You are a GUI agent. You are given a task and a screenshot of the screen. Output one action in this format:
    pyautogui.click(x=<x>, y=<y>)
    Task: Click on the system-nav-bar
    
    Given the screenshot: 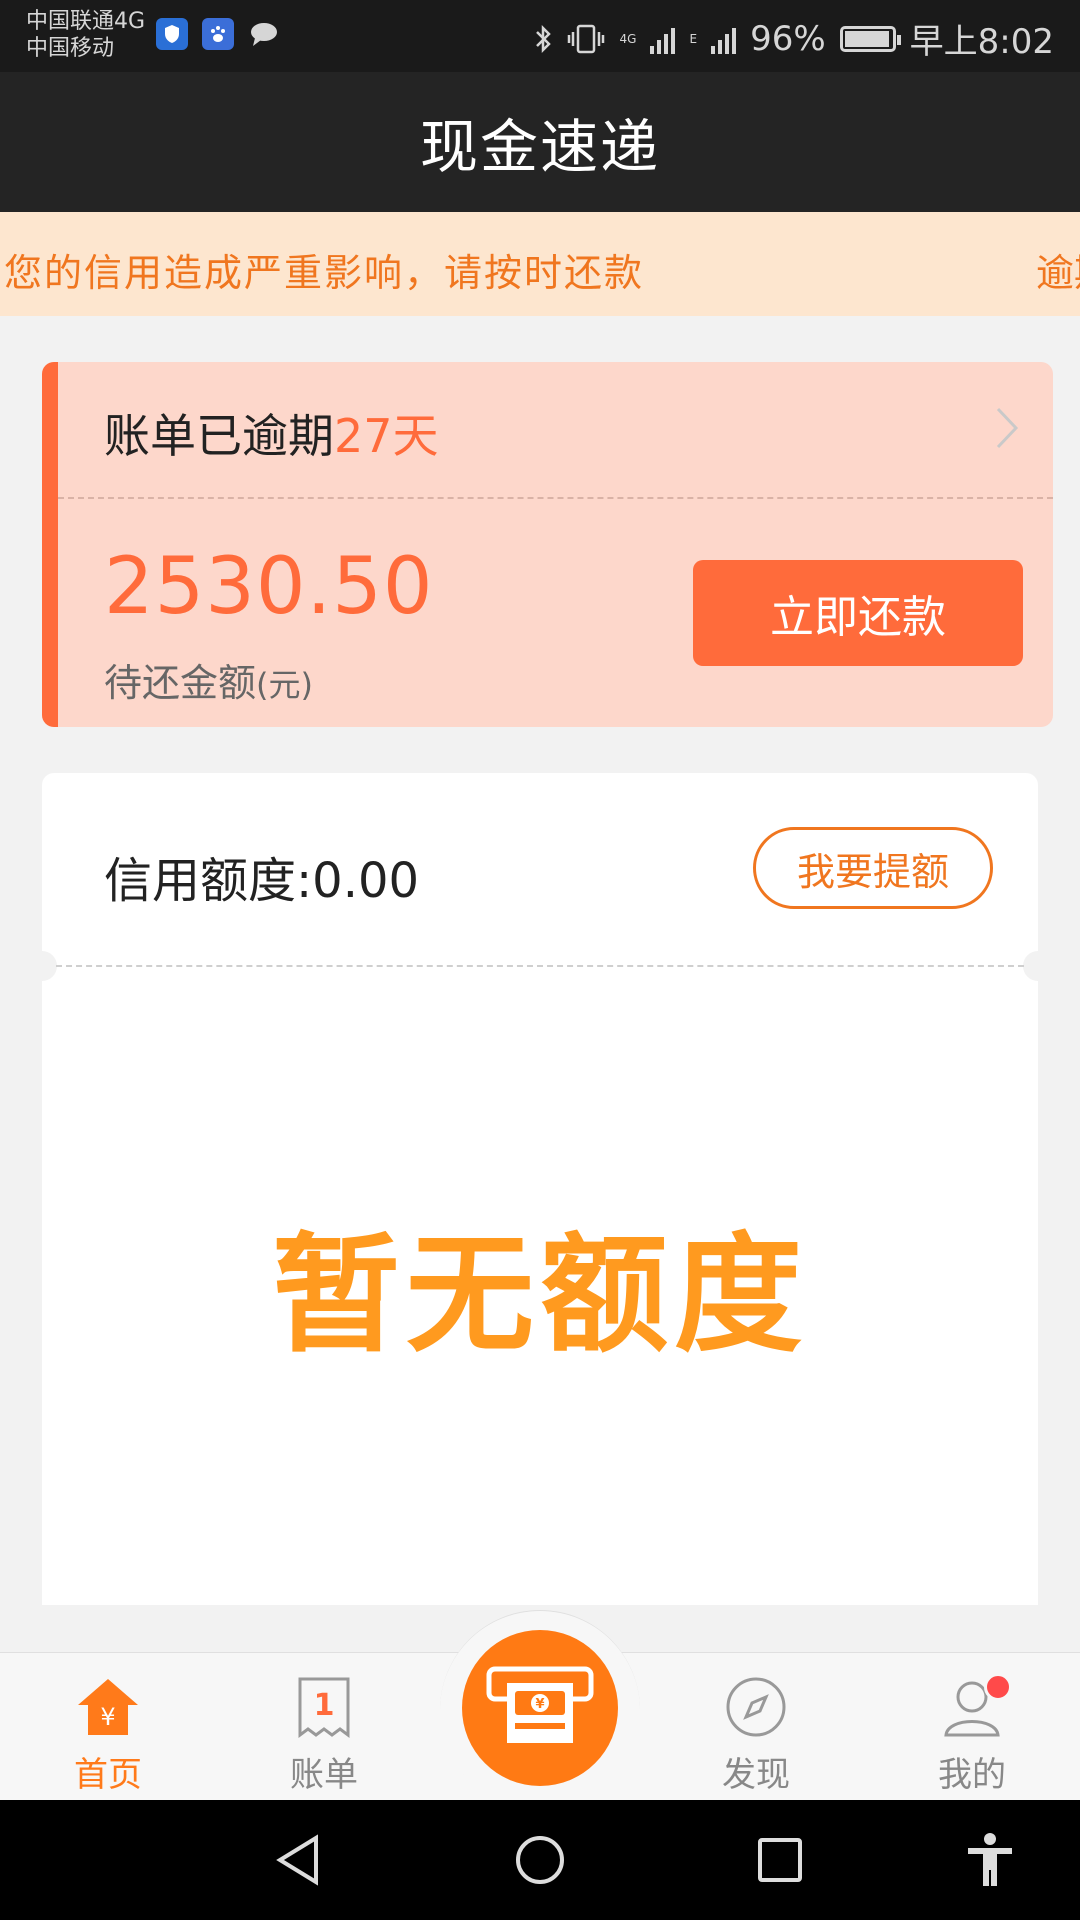 What is the action you would take?
    pyautogui.click(x=540, y=1860)
    